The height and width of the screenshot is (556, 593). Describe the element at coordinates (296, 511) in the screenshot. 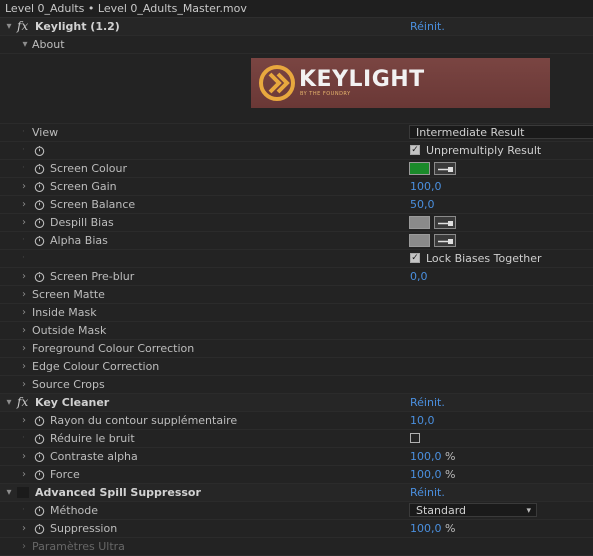

I see `param-methode: · Méthode Standard ▾` at that location.